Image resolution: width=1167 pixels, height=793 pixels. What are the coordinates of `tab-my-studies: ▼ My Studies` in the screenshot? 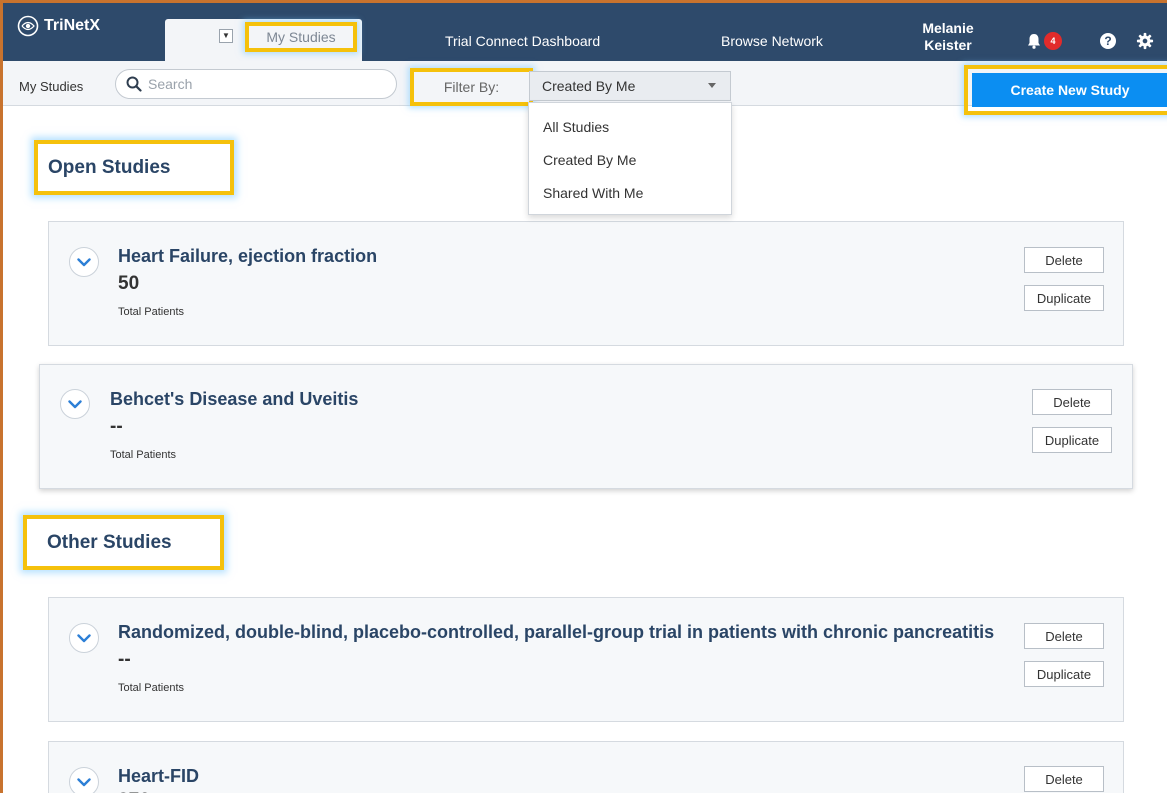 It's located at (263, 40).